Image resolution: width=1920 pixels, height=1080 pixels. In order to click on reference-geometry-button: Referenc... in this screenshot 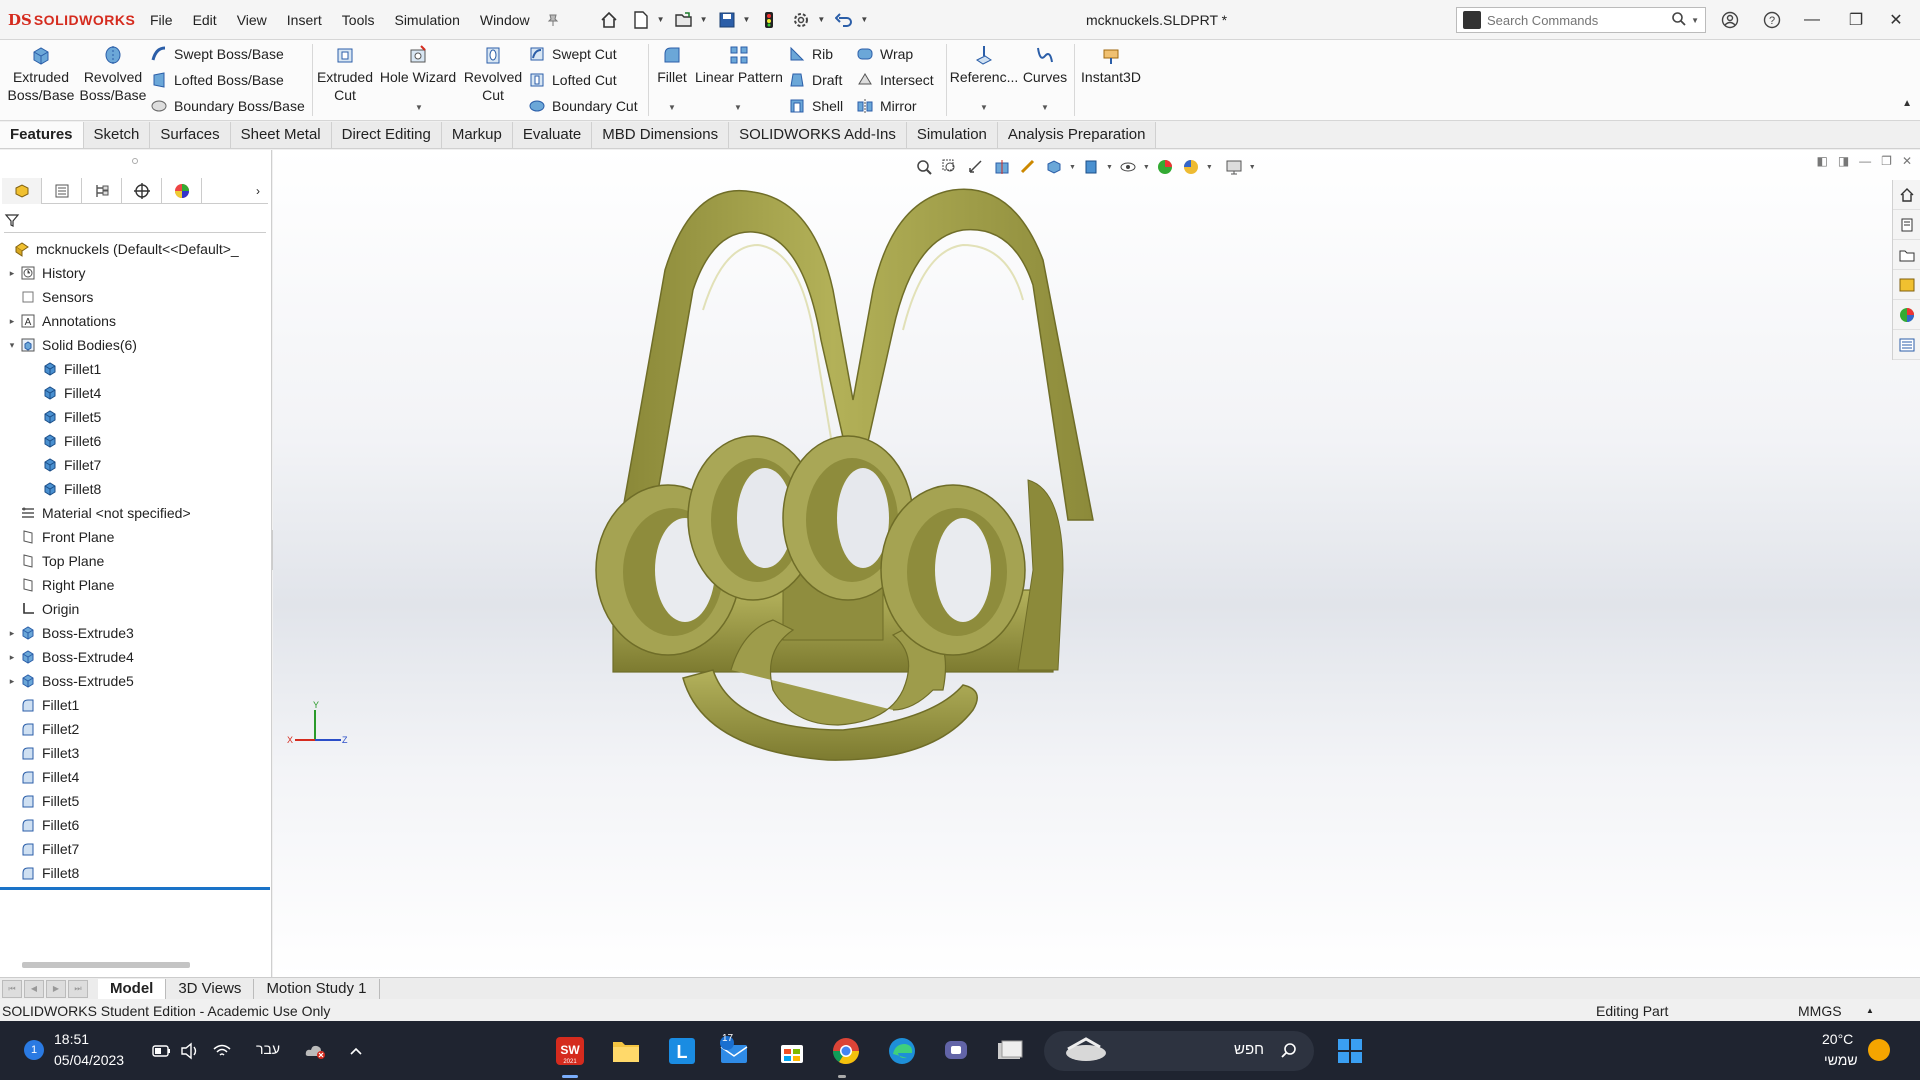, I will do `click(984, 65)`.